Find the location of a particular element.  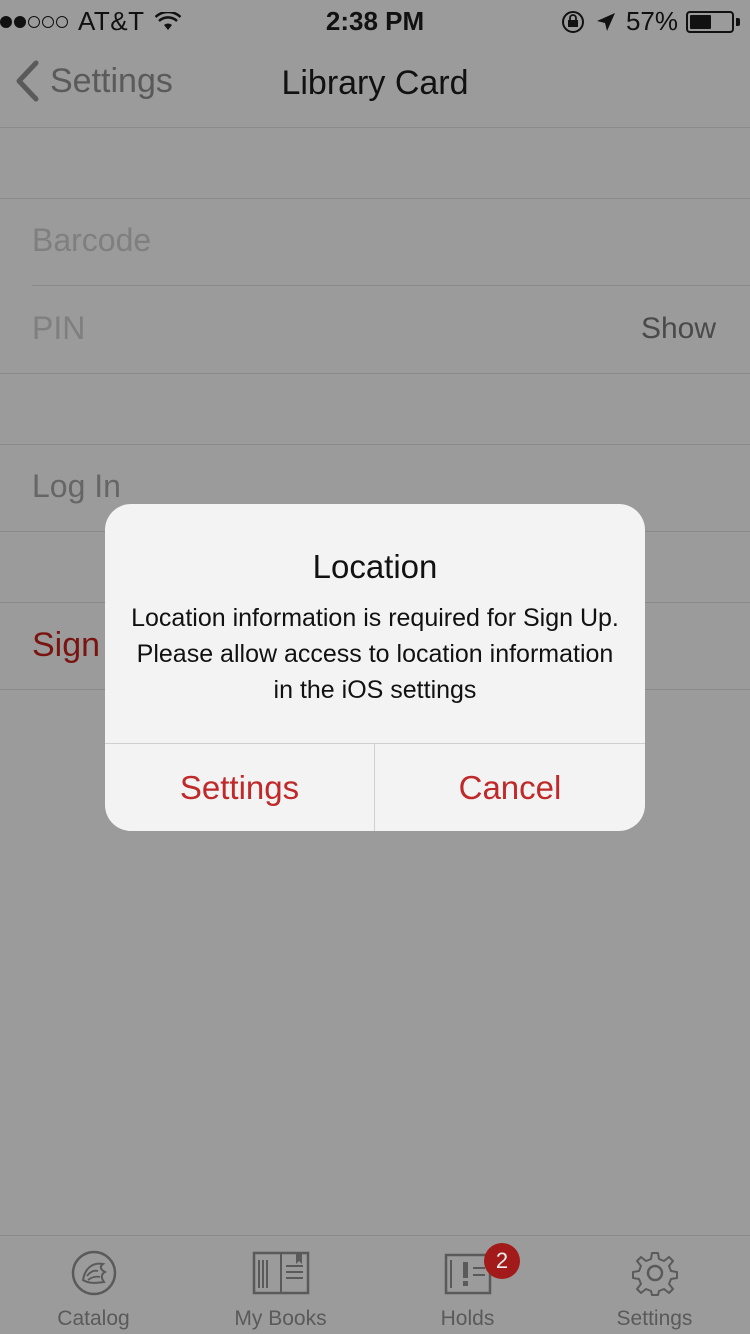

tab-catalog: Catalog is located at coordinates (93, 1285).